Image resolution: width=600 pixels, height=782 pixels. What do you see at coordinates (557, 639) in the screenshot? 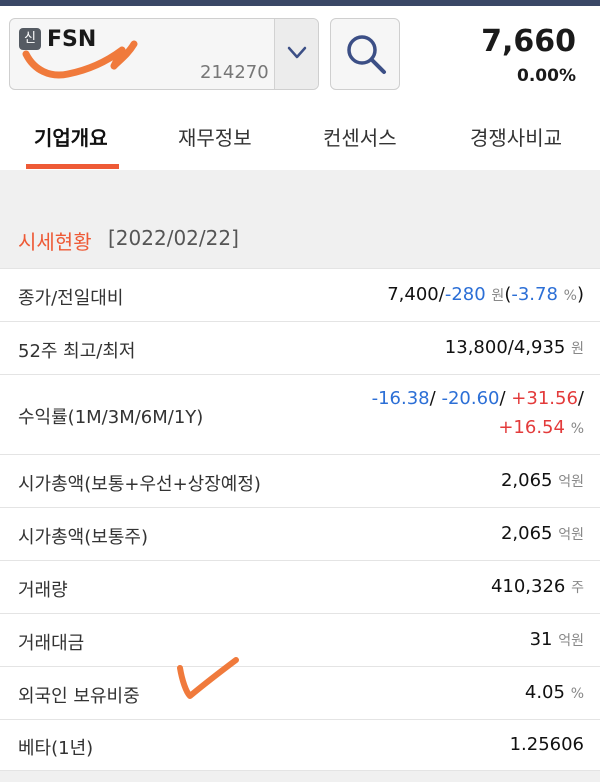
I see `row-value: 31 억원` at bounding box center [557, 639].